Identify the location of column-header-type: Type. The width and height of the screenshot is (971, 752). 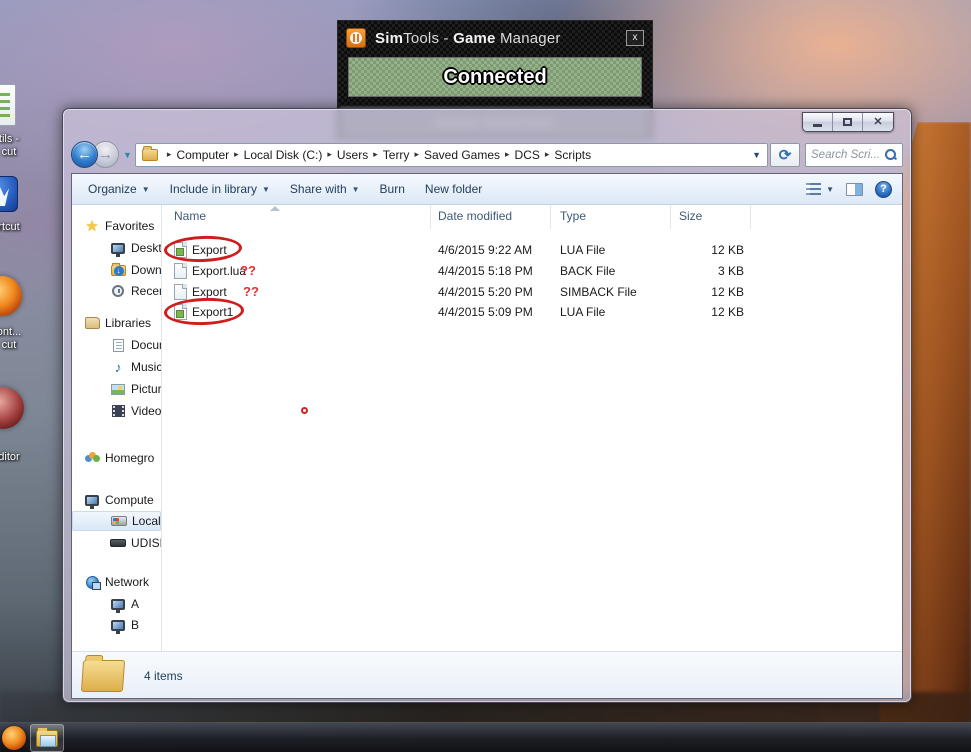
(573, 216).